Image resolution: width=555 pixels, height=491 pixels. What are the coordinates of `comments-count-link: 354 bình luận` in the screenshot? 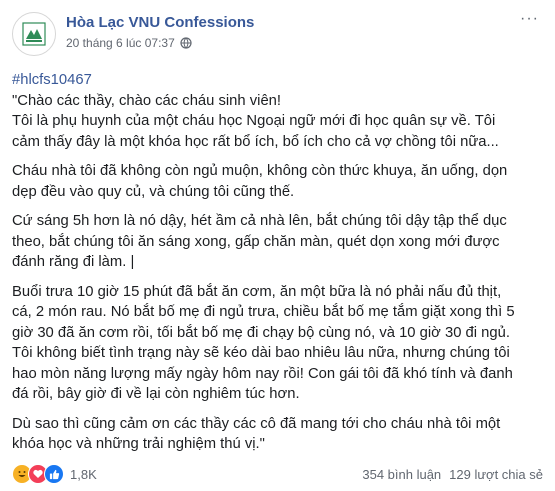 It's located at (401, 474).